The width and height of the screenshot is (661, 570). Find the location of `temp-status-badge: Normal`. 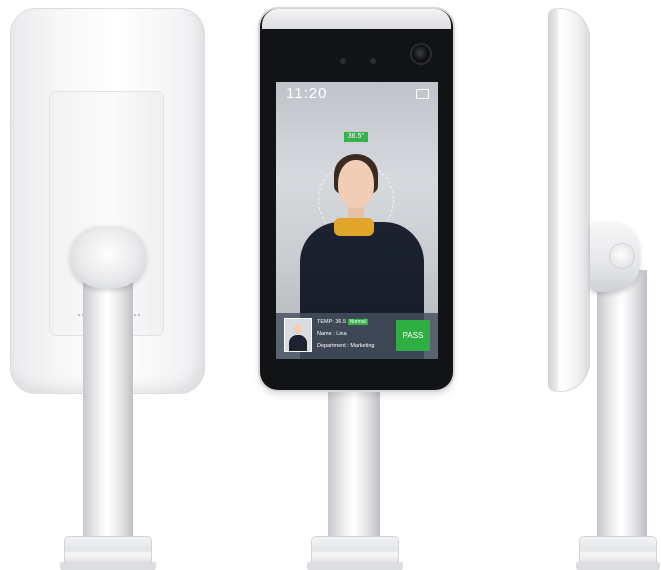

temp-status-badge: Normal is located at coordinates (357, 322).